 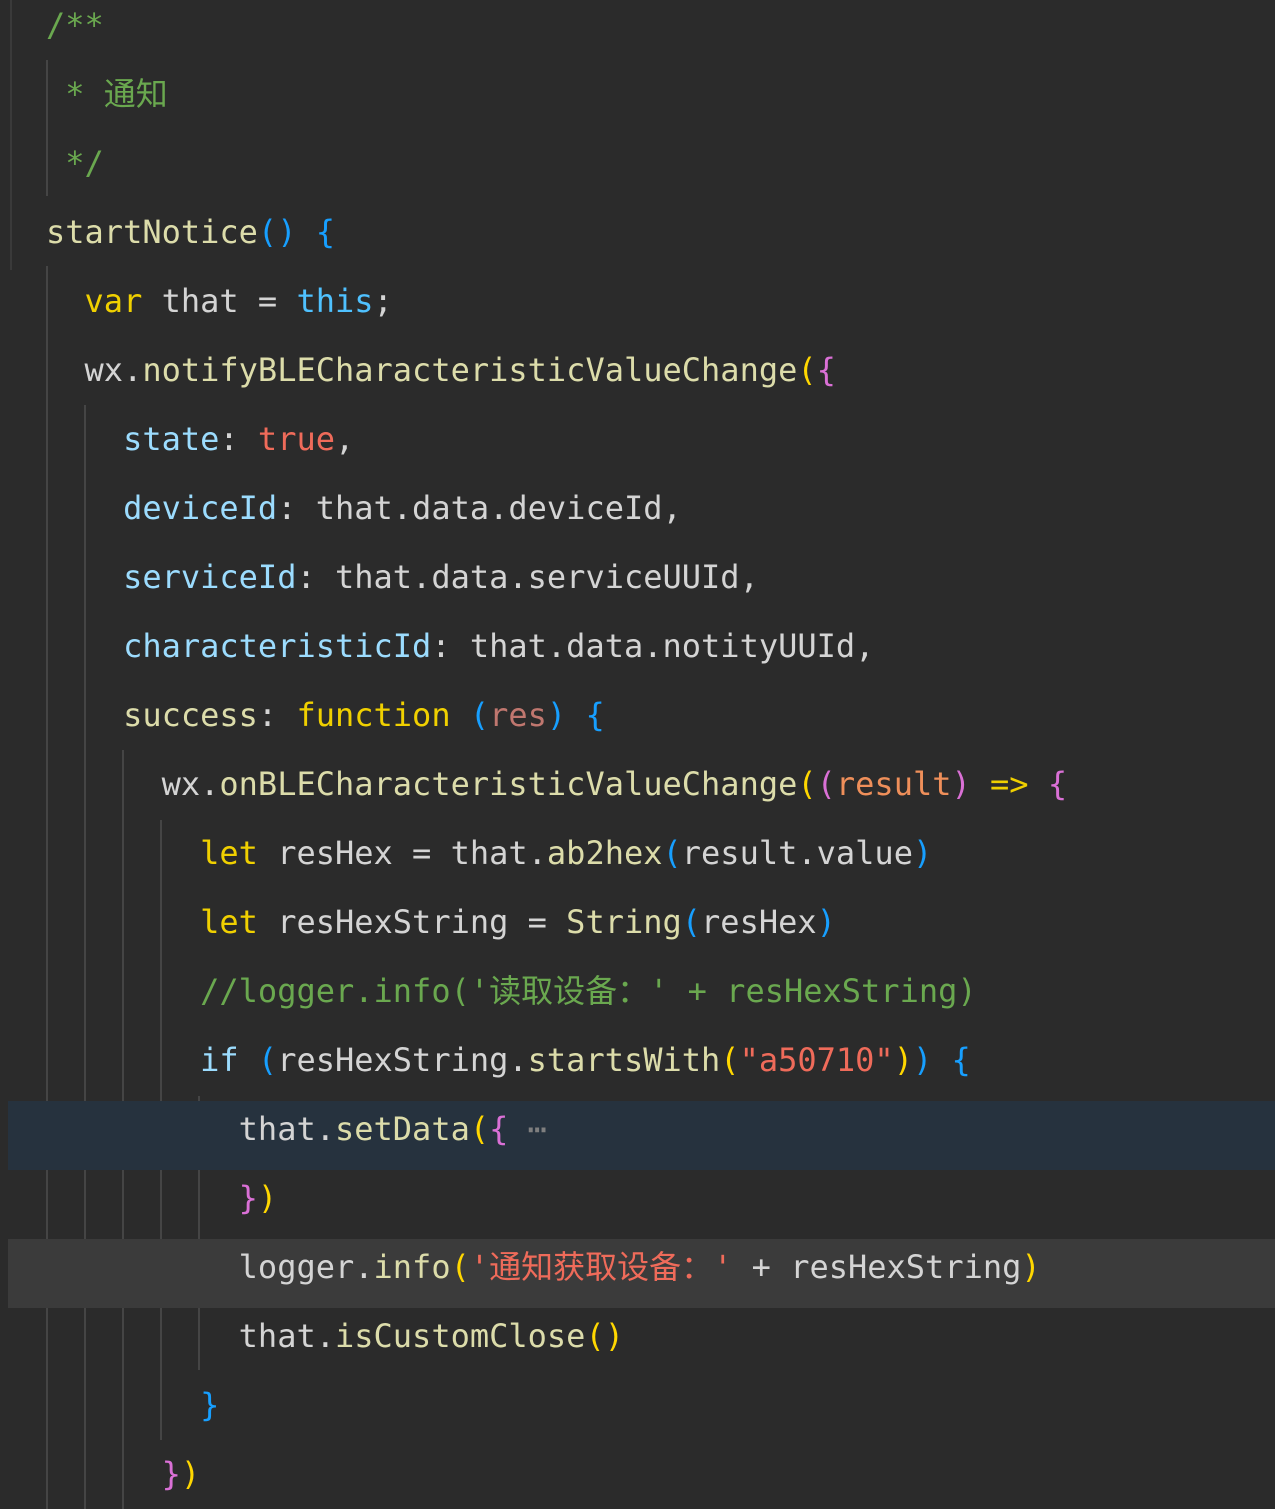 I want to click on code-token: state, so click(x=171, y=439).